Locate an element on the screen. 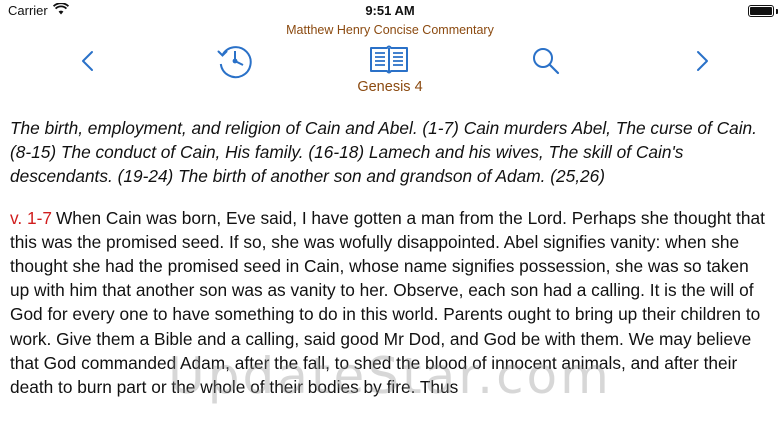  chevron-left-icon is located at coordinates (87, 61).